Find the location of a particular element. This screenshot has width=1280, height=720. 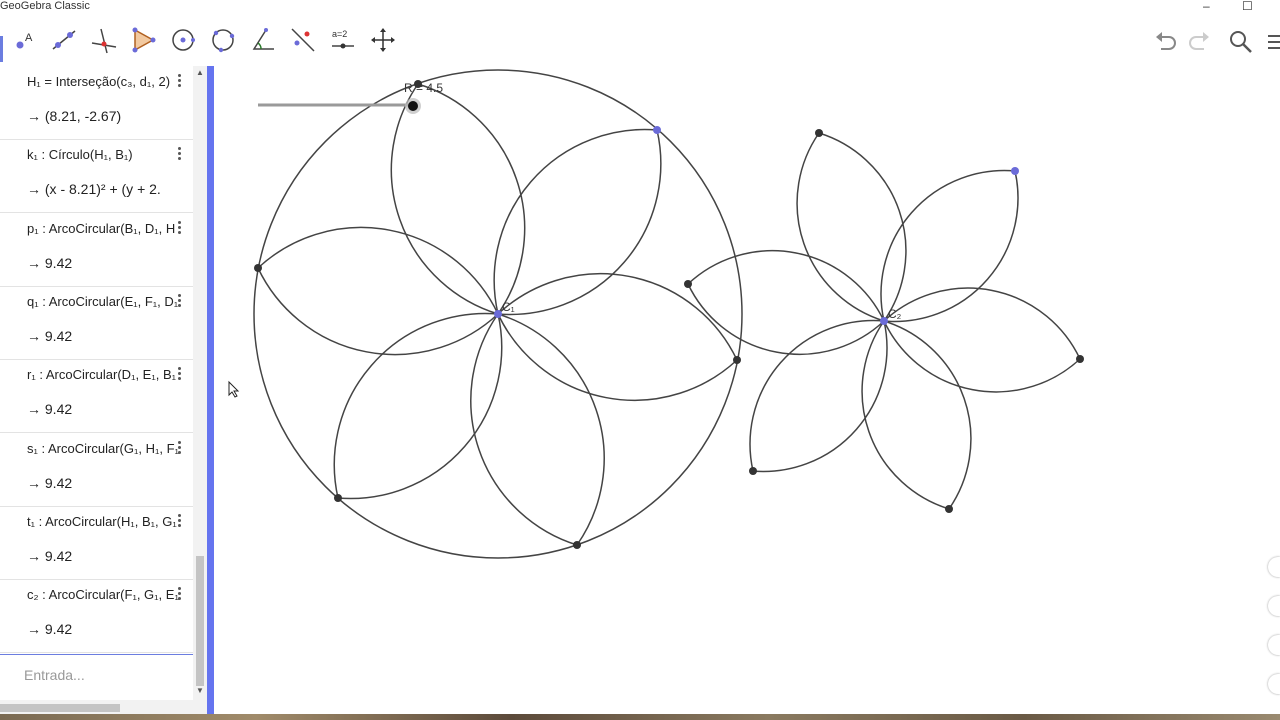

scroll-up-icon: ▲ is located at coordinates (200, 72).